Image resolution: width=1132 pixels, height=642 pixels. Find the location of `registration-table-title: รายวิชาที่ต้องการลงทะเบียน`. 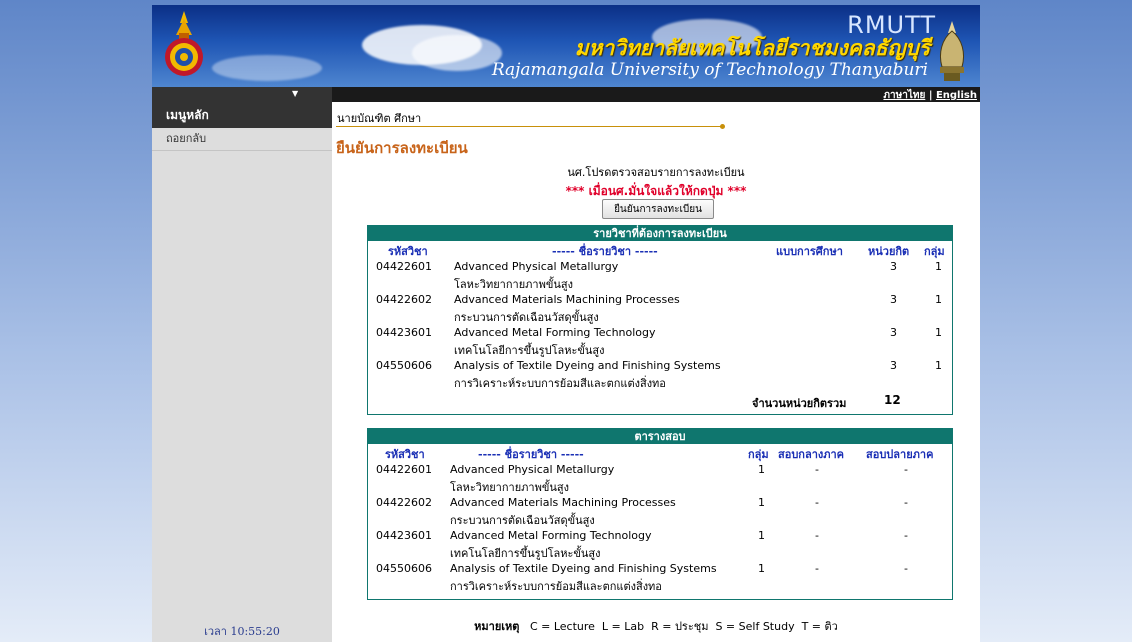

registration-table-title: รายวิชาที่ต้องการลงทะเบียน is located at coordinates (660, 233).